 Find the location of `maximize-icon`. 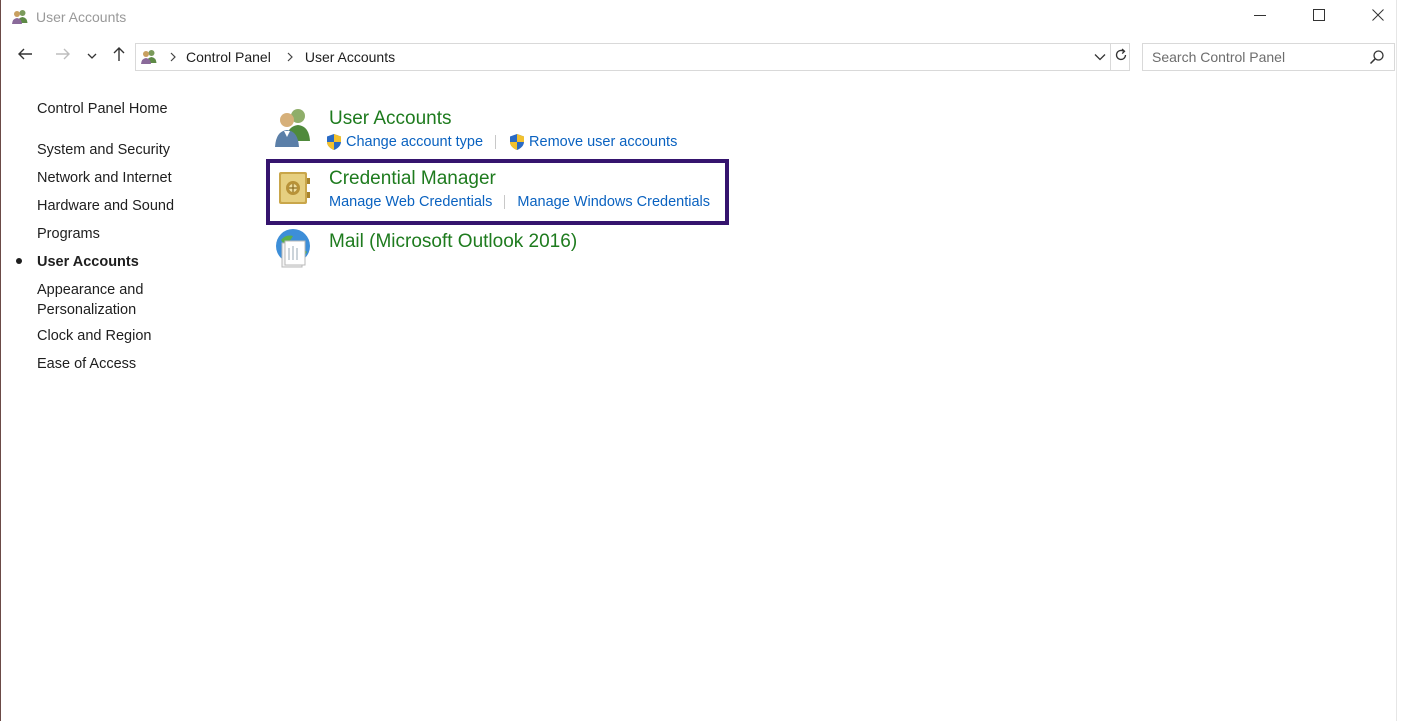

maximize-icon is located at coordinates (1319, 17).